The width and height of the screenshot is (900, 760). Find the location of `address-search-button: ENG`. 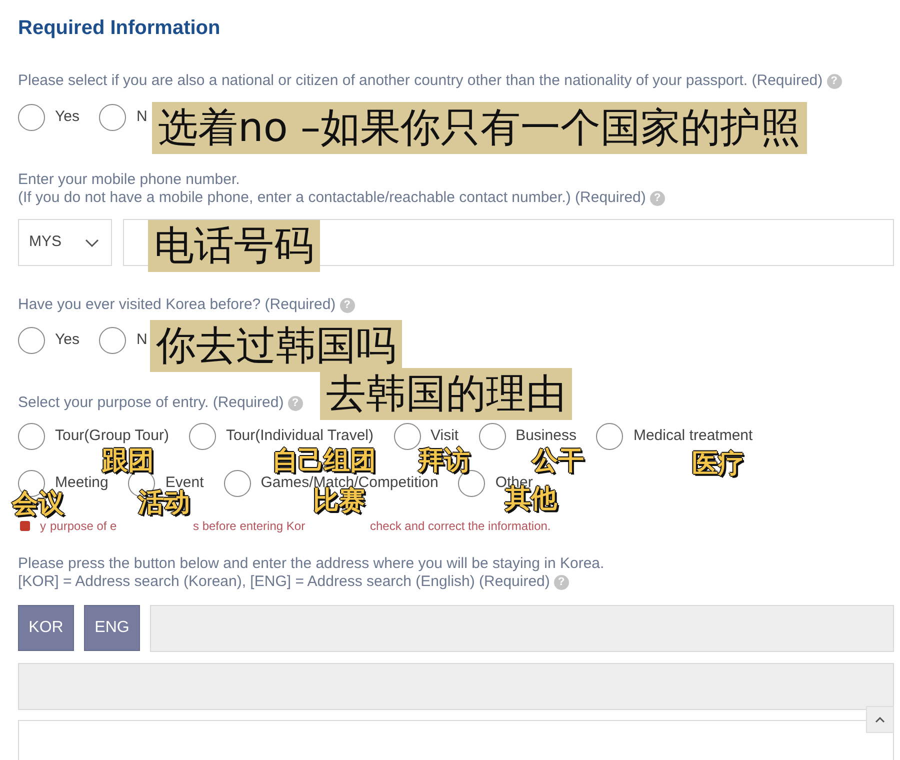

address-search-button: ENG is located at coordinates (112, 628).